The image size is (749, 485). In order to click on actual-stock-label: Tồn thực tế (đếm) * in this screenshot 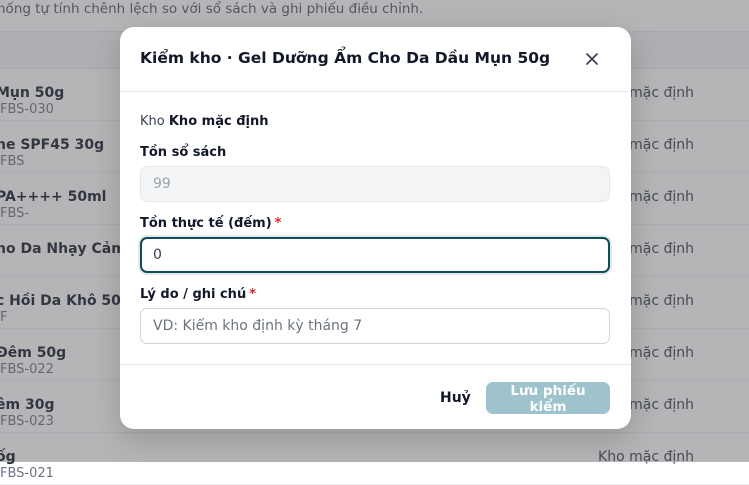, I will do `click(210, 223)`.